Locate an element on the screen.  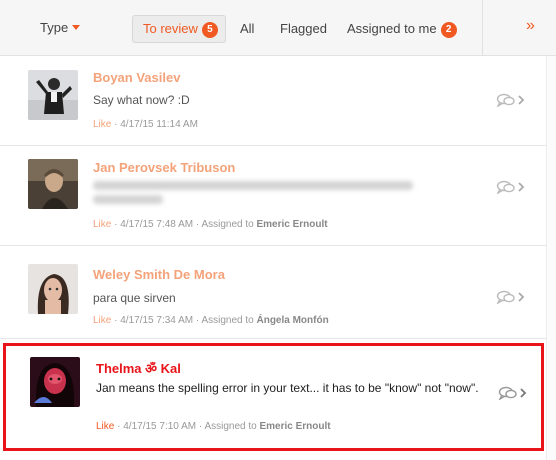
comment-meta: Like · 4/17/15 11:14 AM is located at coordinates (145, 124).